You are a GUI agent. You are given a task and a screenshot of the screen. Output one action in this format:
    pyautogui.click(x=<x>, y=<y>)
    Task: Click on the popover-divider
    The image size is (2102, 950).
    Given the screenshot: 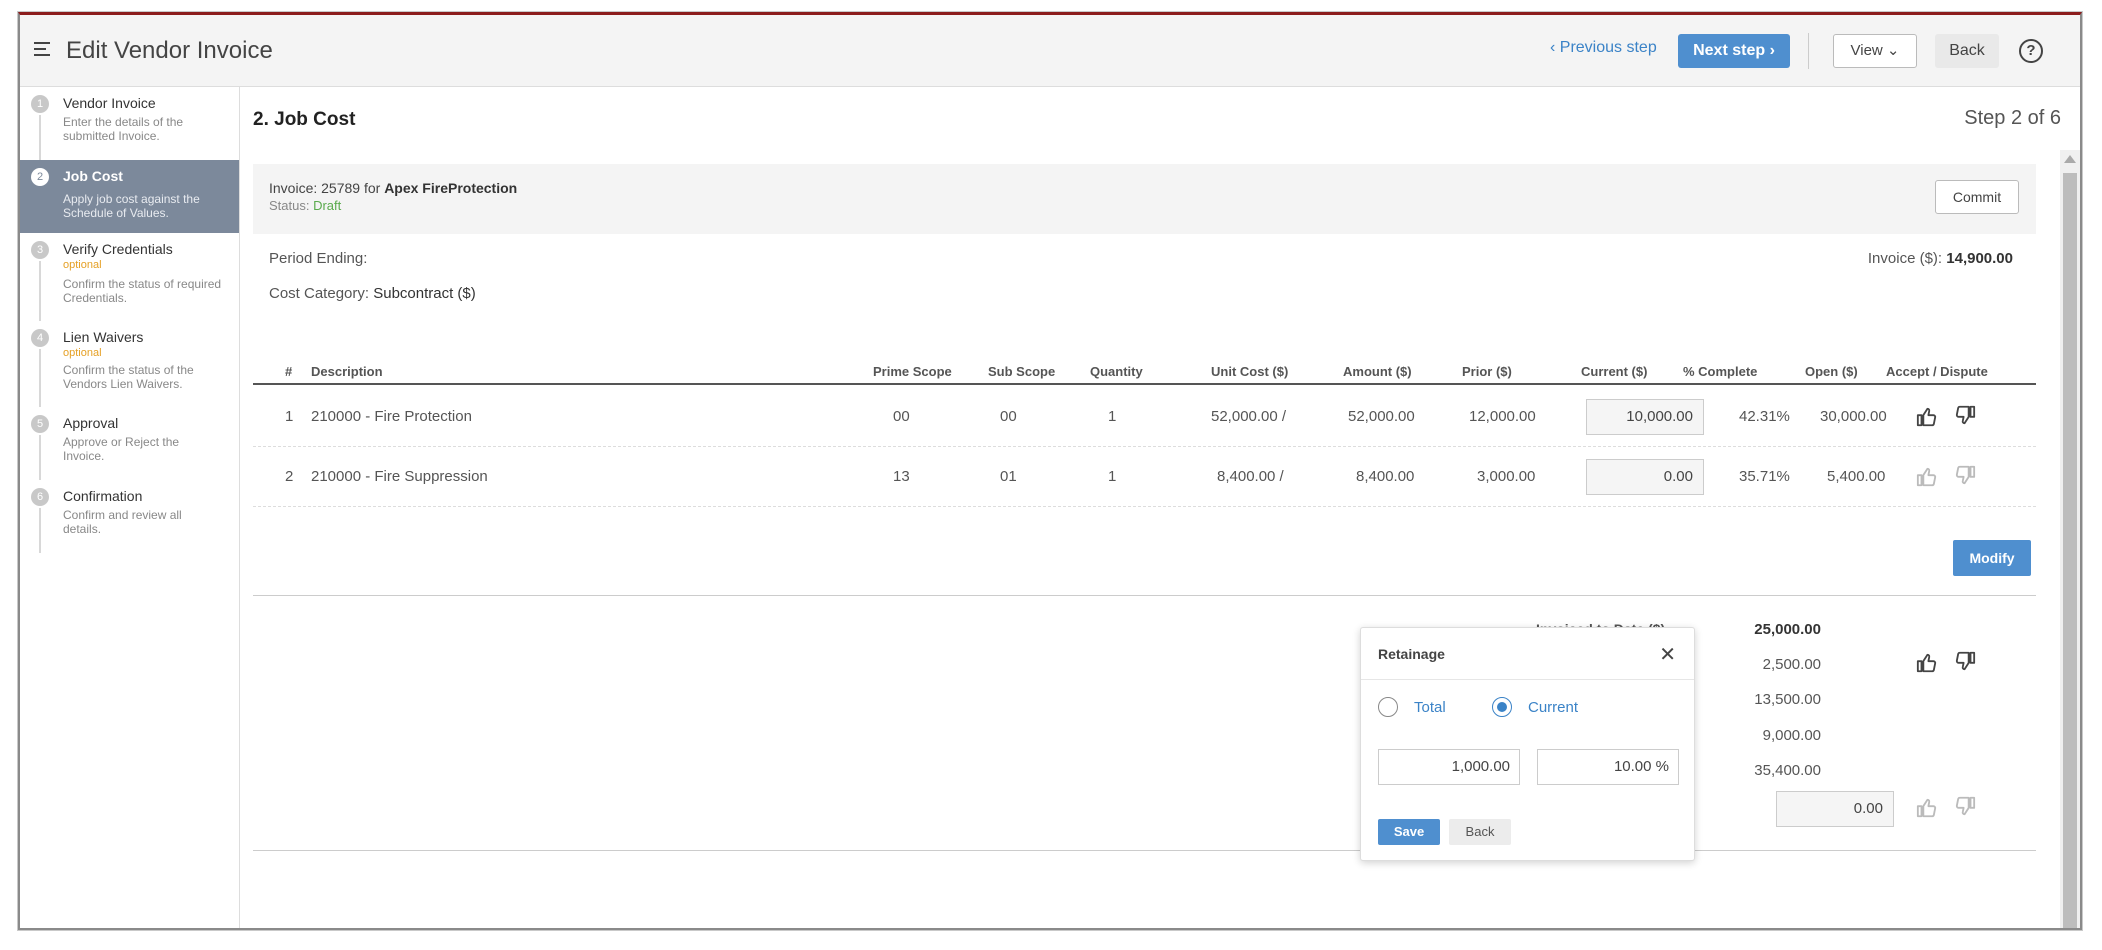 What is the action you would take?
    pyautogui.click(x=1527, y=679)
    